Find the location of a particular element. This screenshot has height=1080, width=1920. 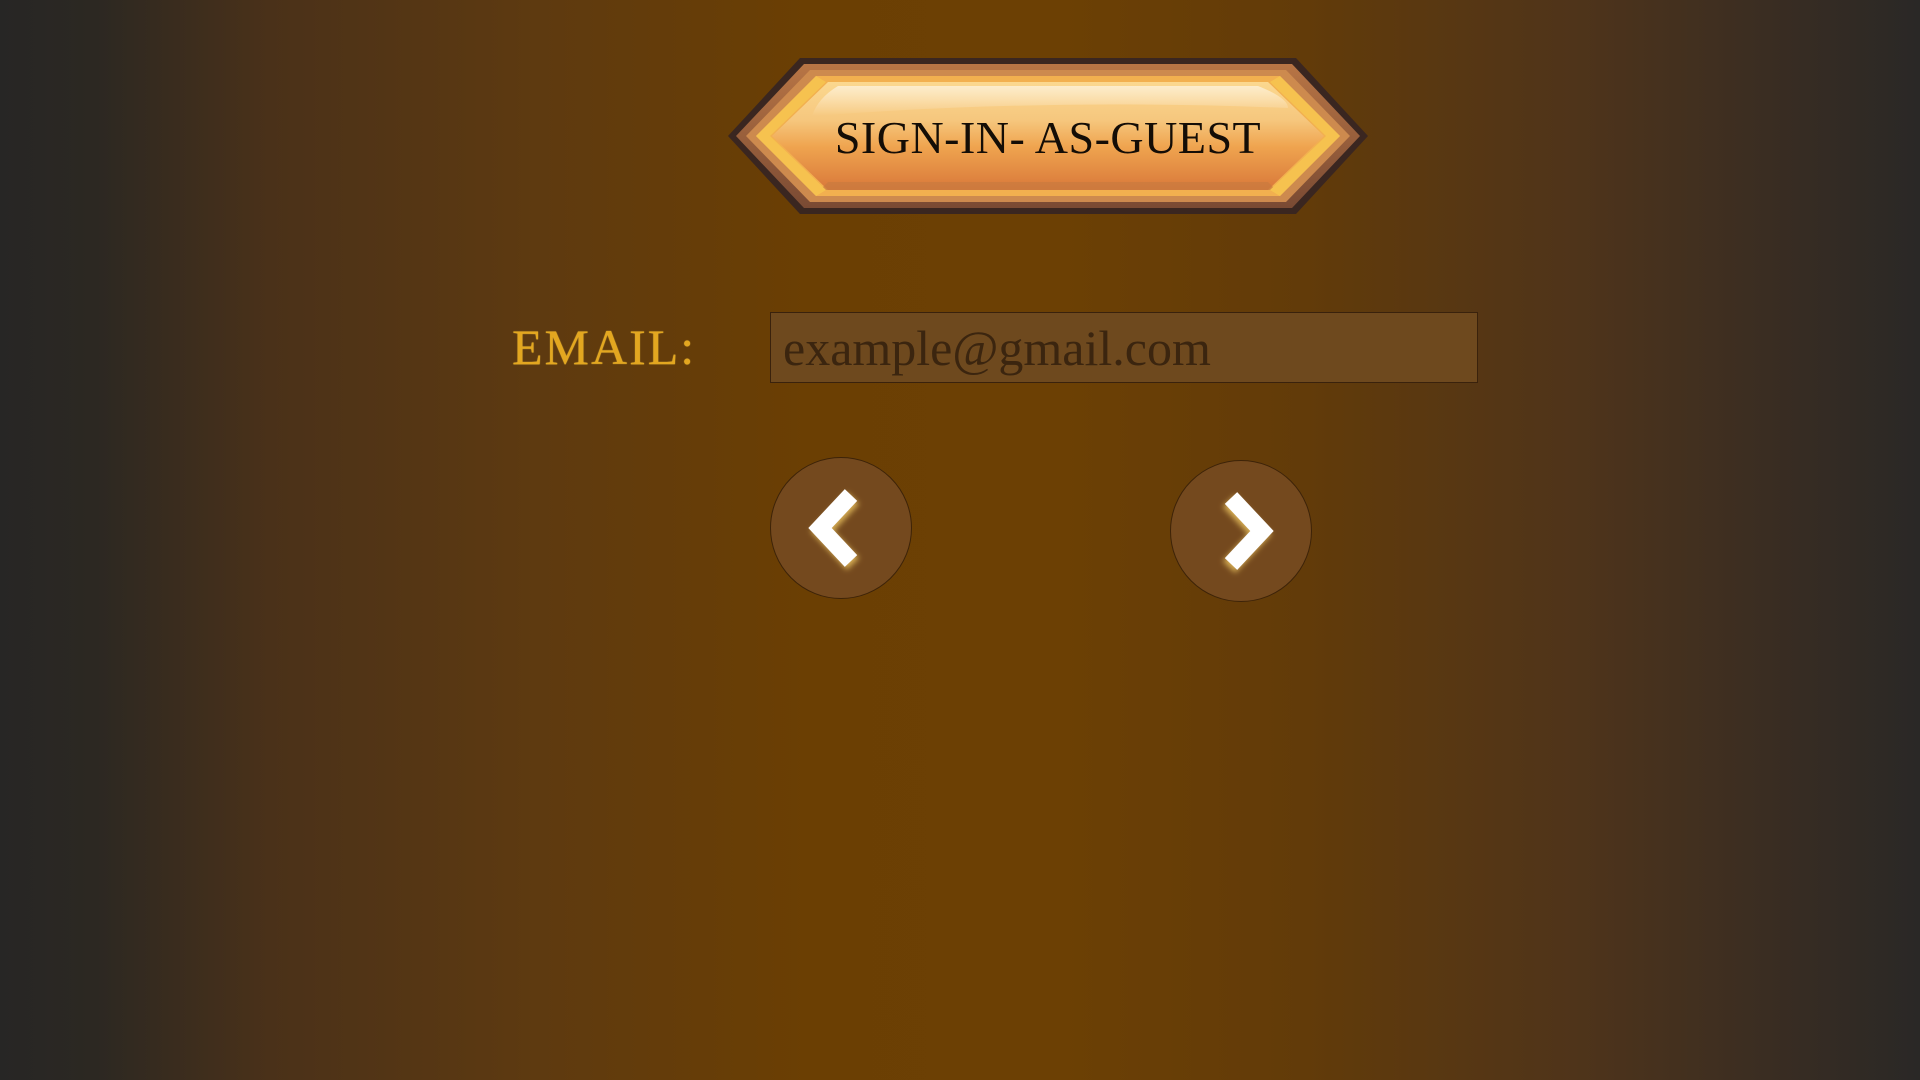

email-label: EMAIL: is located at coordinates (604, 347).